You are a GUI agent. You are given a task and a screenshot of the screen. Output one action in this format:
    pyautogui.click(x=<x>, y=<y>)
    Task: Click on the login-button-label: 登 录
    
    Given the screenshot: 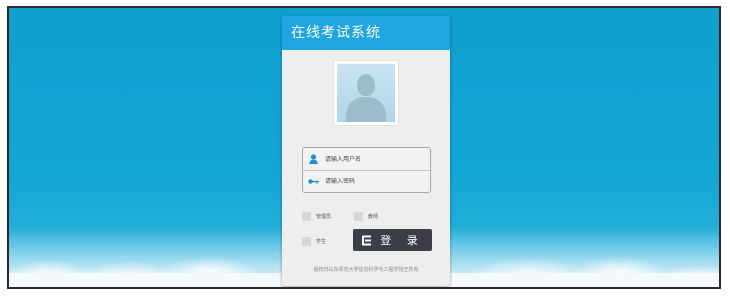 What is the action you would take?
    pyautogui.click(x=402, y=240)
    